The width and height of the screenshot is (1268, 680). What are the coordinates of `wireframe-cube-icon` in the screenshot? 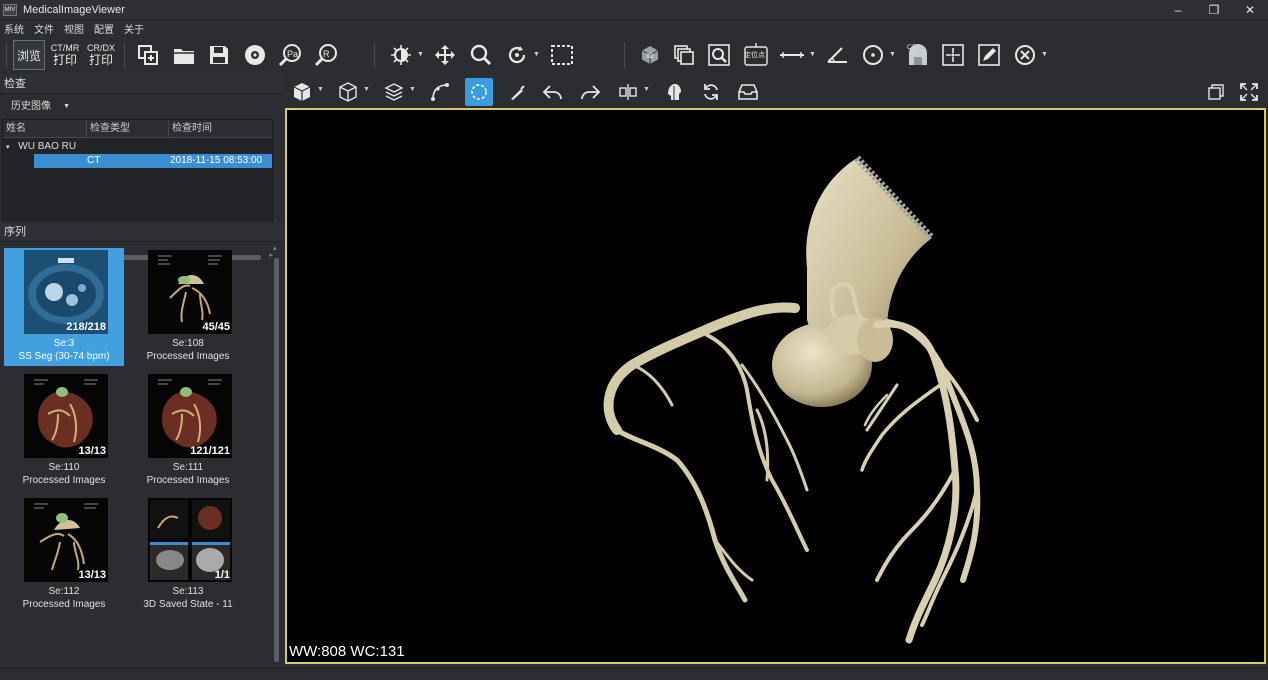 It's located at (348, 92).